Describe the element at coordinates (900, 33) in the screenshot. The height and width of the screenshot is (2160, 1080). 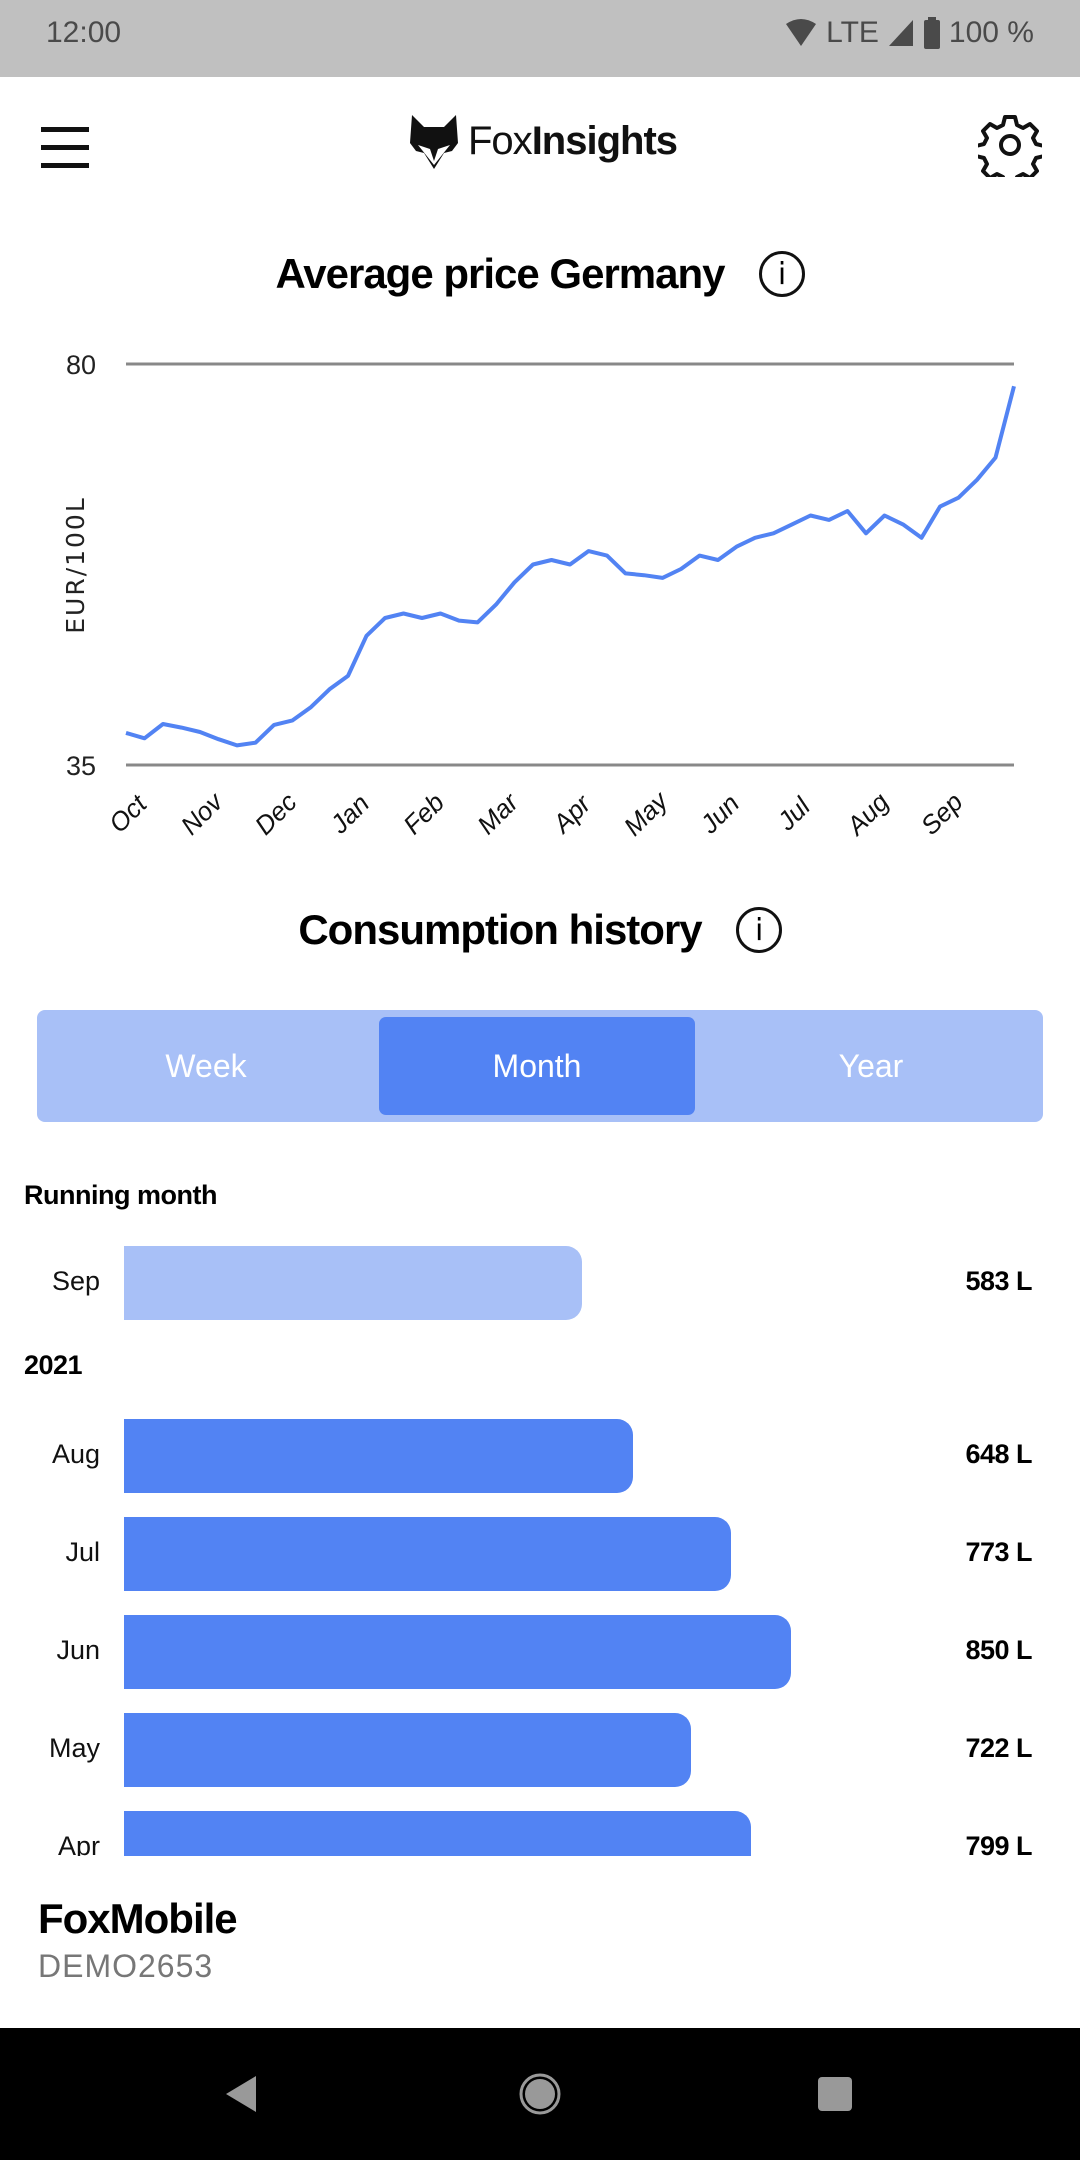
I see `signal-icon` at that location.